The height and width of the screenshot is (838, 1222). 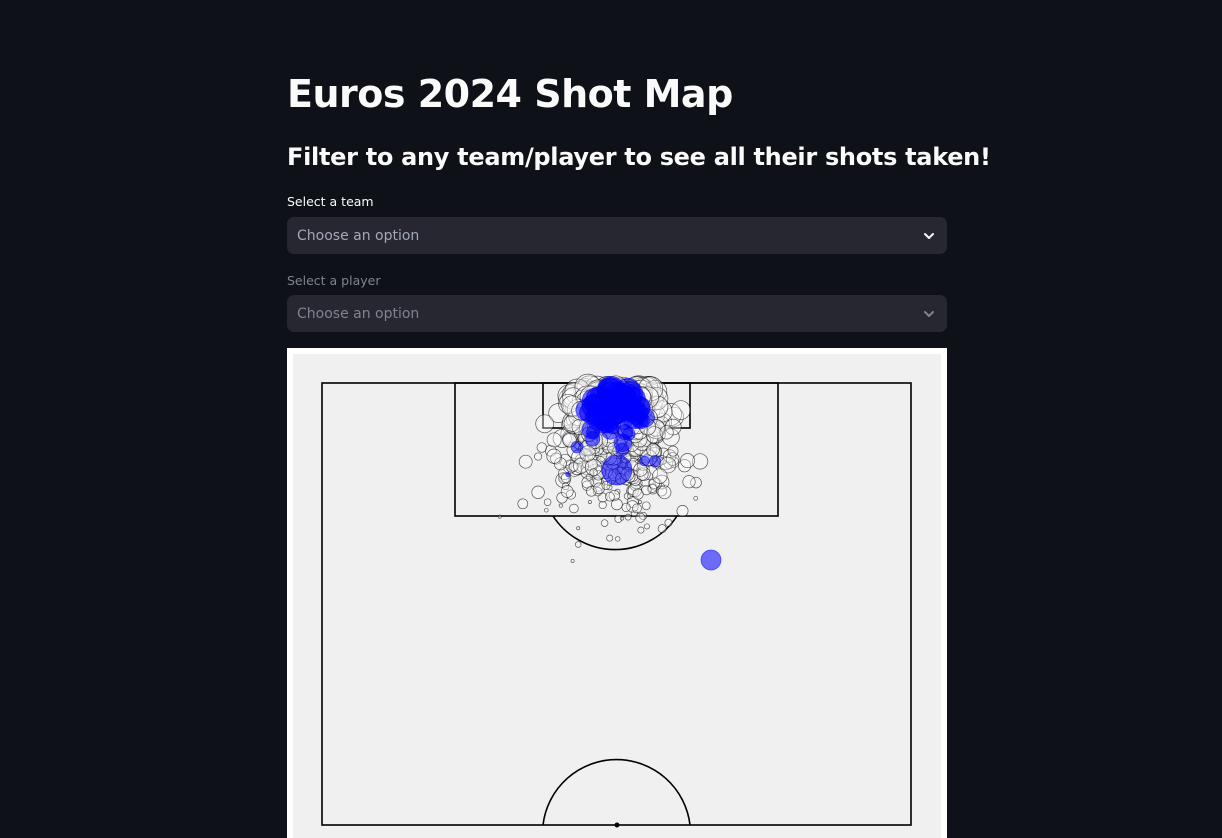 What do you see at coordinates (510, 94) in the screenshot?
I see `page-title: Euros 2024 Shot Map` at bounding box center [510, 94].